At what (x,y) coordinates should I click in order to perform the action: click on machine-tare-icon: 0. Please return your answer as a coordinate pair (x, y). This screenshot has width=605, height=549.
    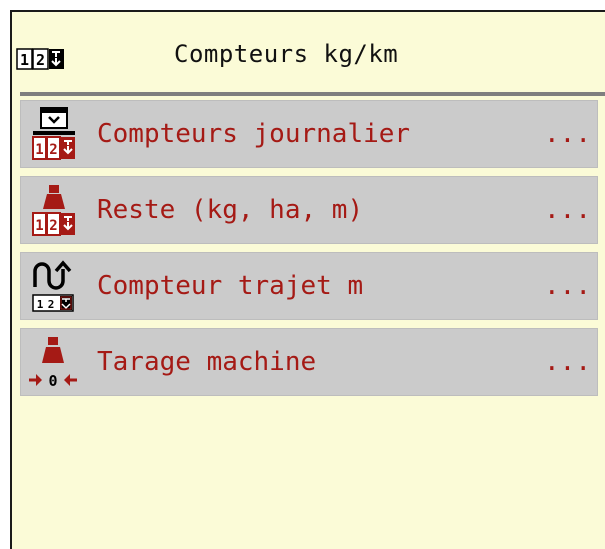
    Looking at the image, I should click on (53, 365).